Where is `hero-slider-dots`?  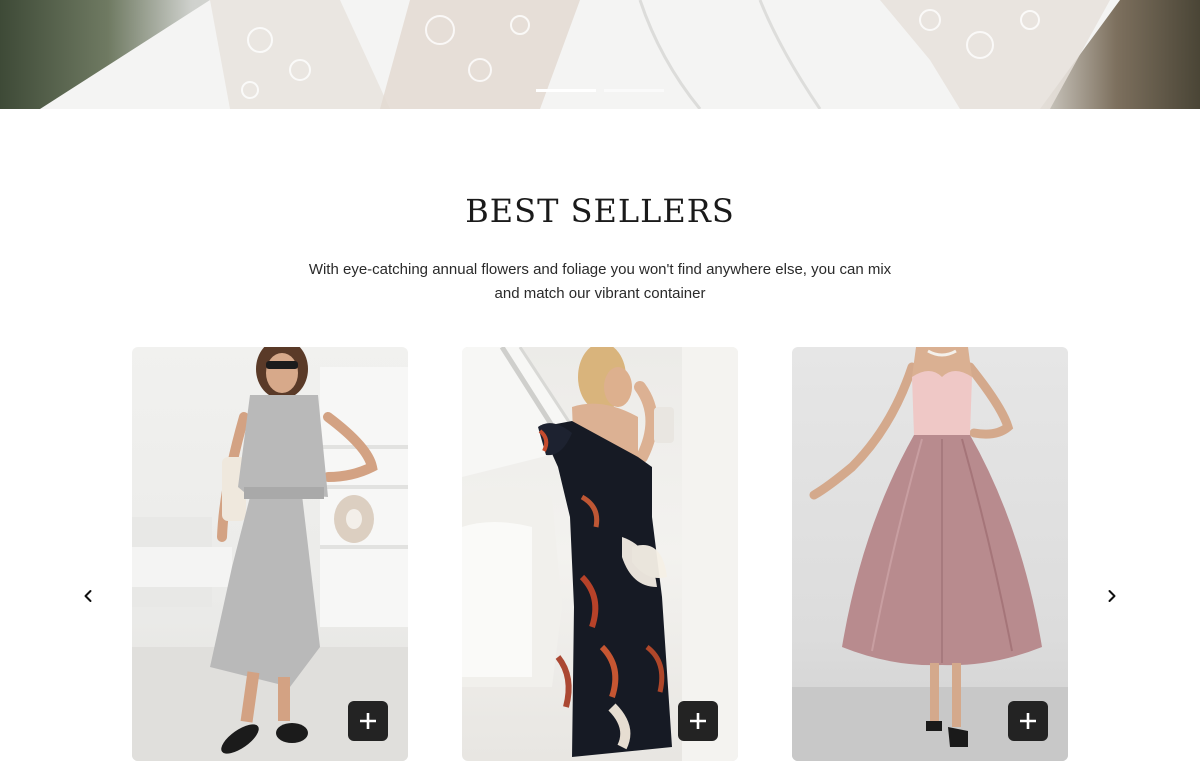
hero-slider-dots is located at coordinates (600, 90).